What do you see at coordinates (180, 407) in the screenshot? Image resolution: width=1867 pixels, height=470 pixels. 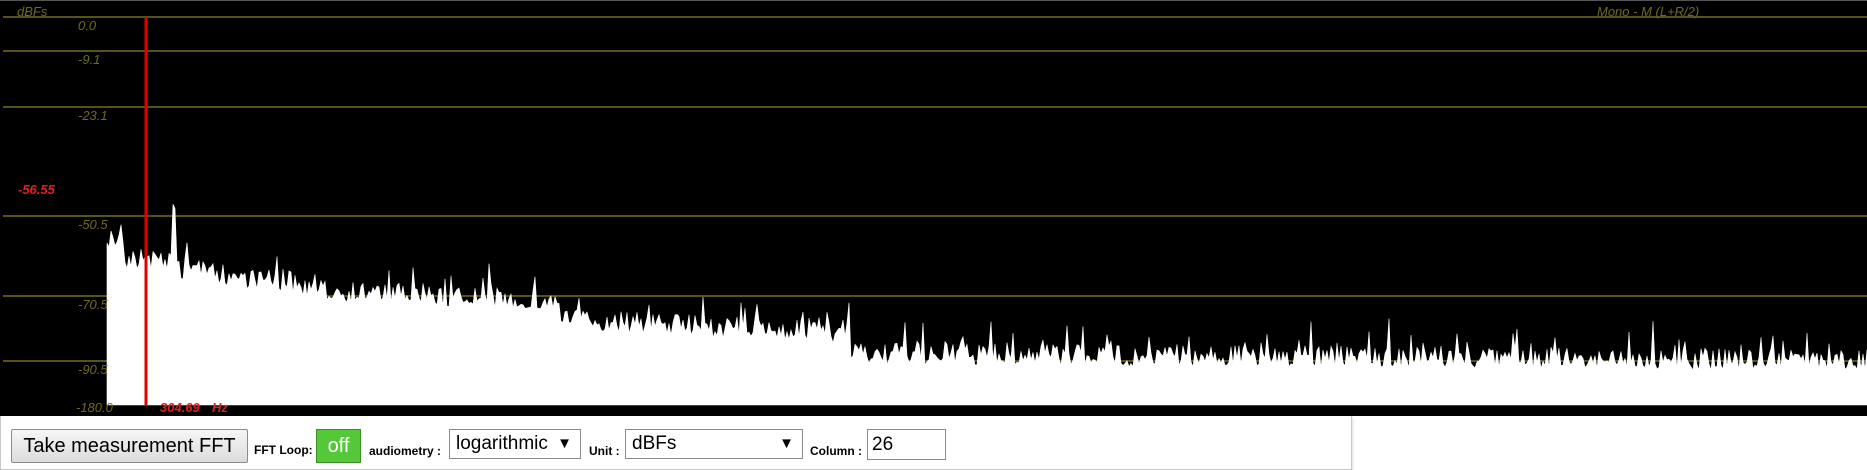 I see `cursor-frequency-label: 304.69` at bounding box center [180, 407].